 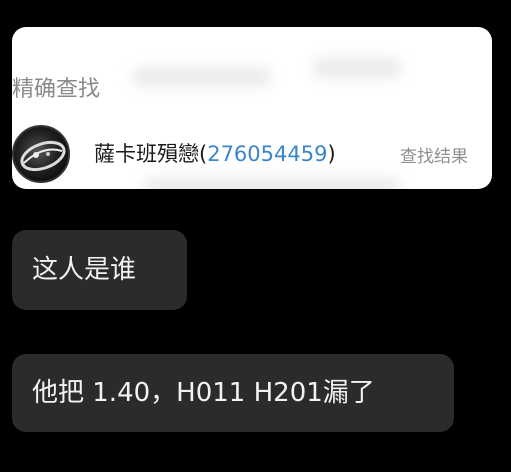 What do you see at coordinates (233, 393) in the screenshot?
I see `message-bubble: 他把 1.40，H011 H201漏了` at bounding box center [233, 393].